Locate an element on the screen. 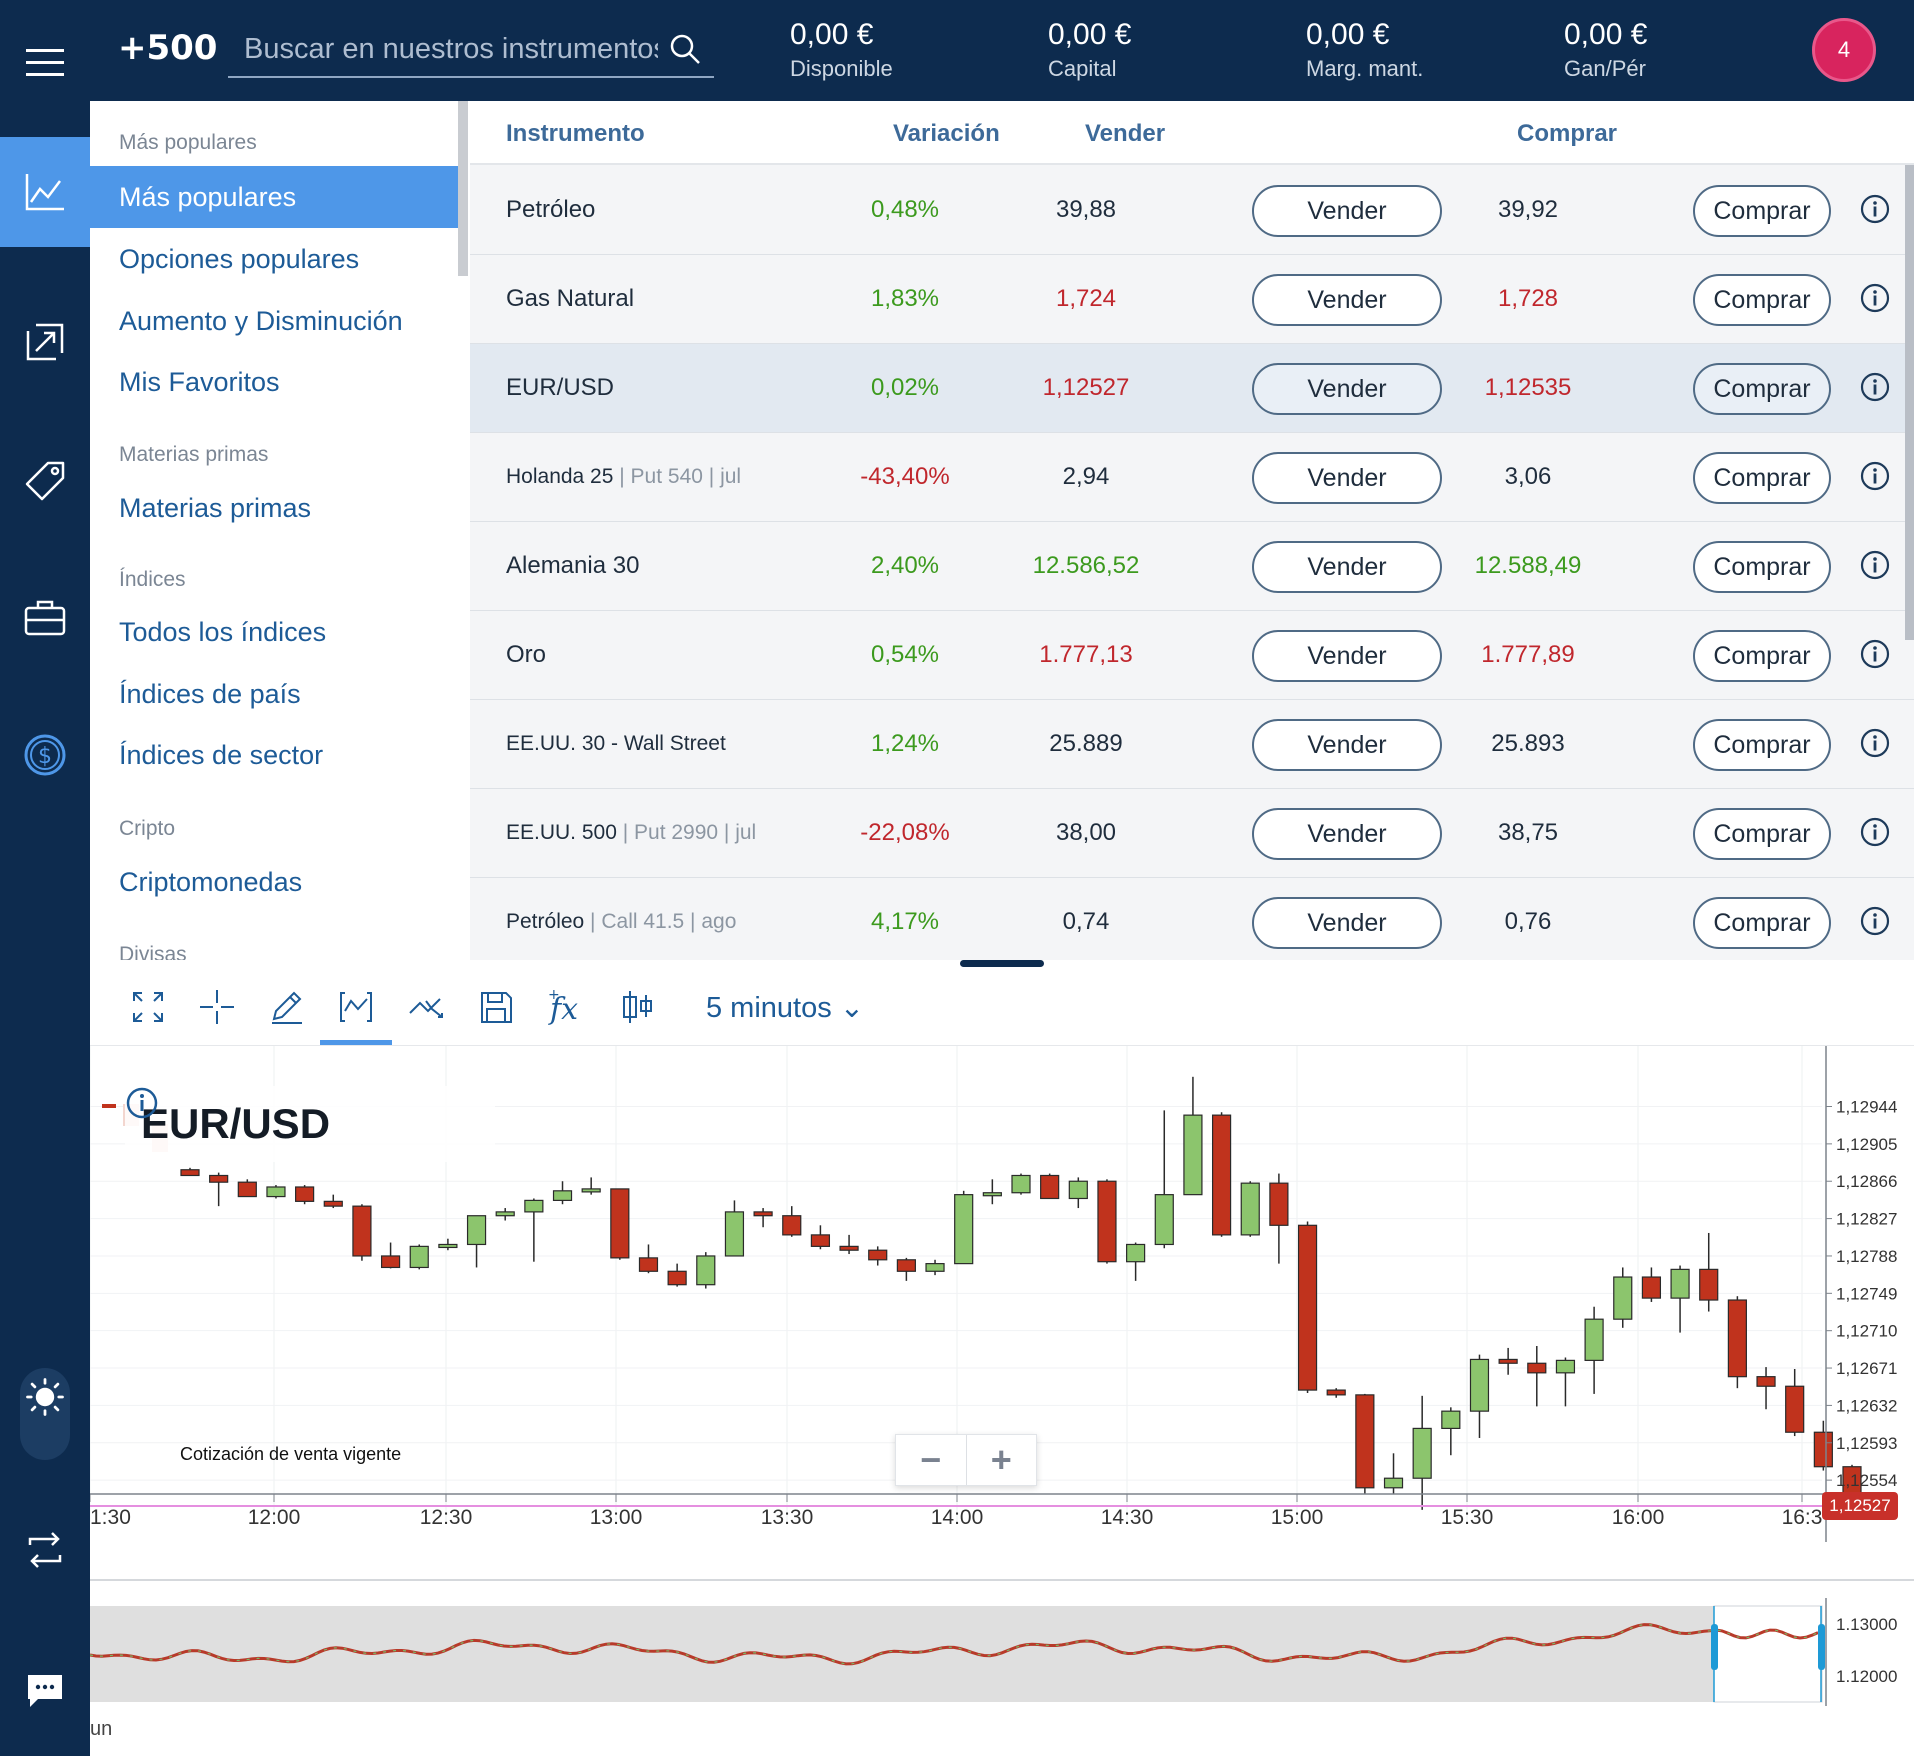 This screenshot has width=1914, height=1756. tag-icon is located at coordinates (45, 481).